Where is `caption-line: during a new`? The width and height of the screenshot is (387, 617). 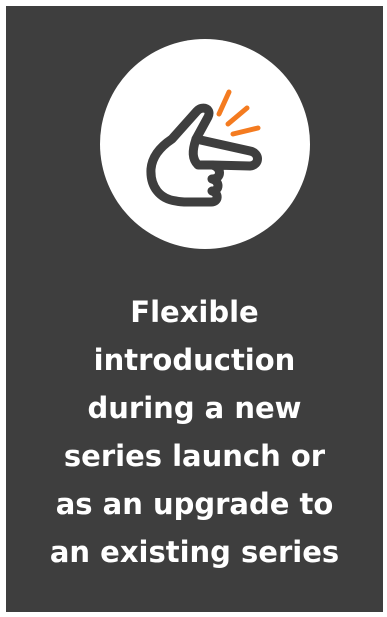
caption-line: during a new is located at coordinates (194, 408).